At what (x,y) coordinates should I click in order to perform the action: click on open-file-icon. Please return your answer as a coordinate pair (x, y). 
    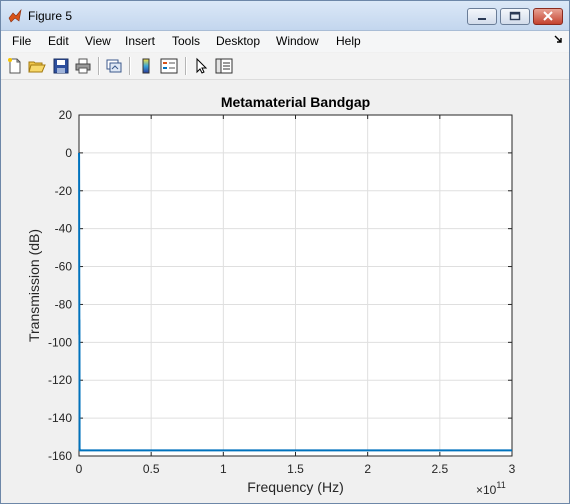
    Looking at the image, I should click on (37, 66).